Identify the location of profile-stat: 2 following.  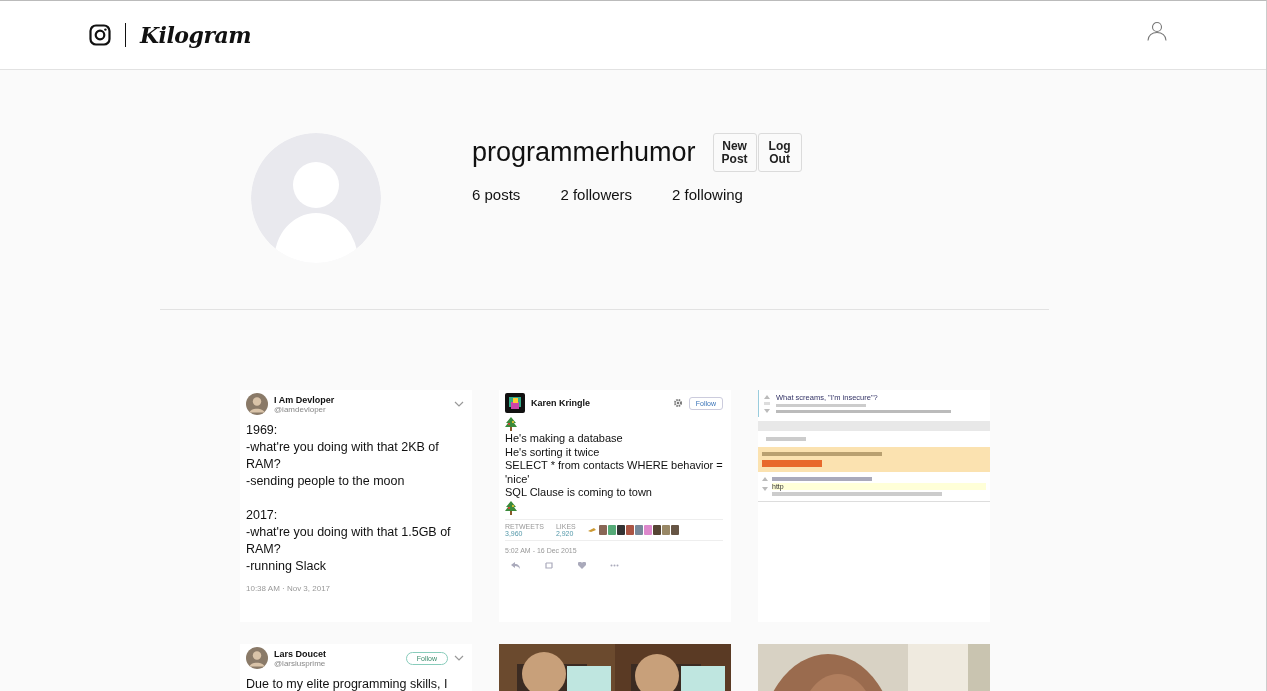
(707, 194).